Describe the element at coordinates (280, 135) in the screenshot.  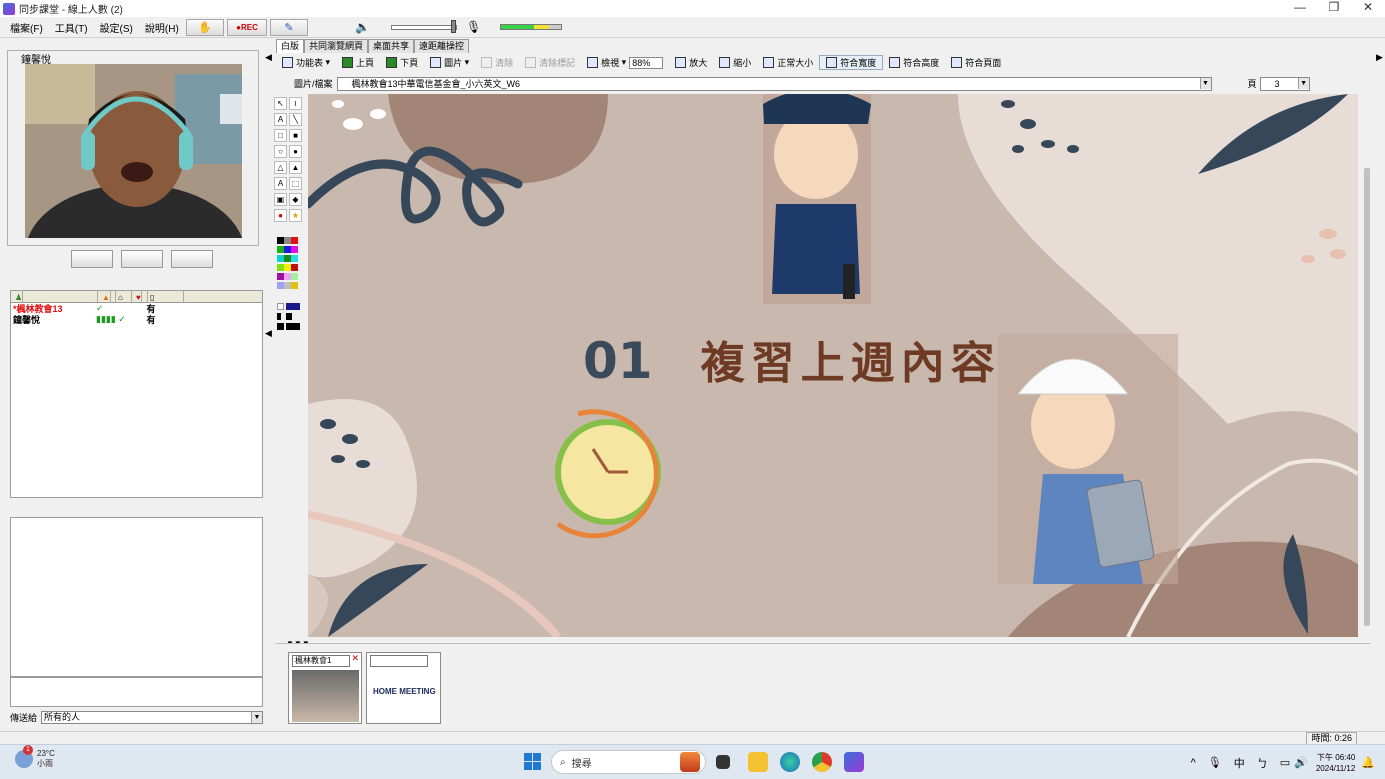
I see `rectangle-tool: □` at that location.